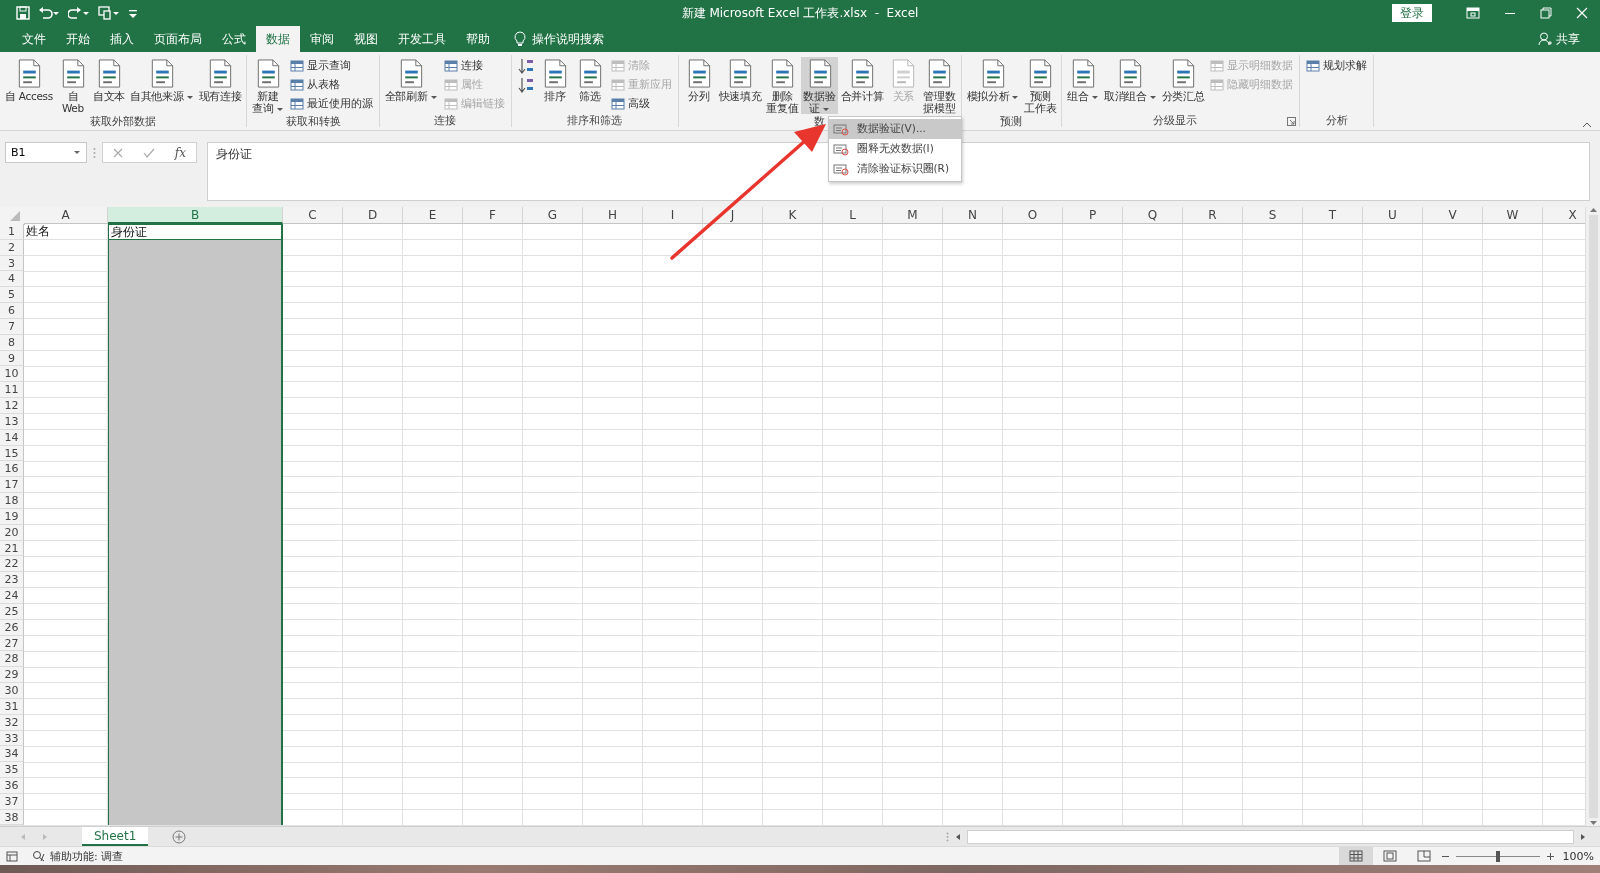  What do you see at coordinates (894, 169) in the screenshot?
I see `menu-item: 清除验证标识圈(R)` at bounding box center [894, 169].